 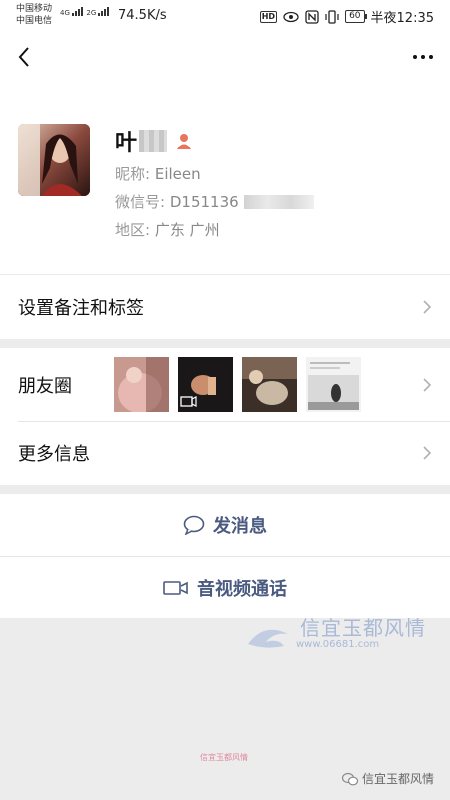 What do you see at coordinates (268, 638) in the screenshot?
I see `watermark-logo` at bounding box center [268, 638].